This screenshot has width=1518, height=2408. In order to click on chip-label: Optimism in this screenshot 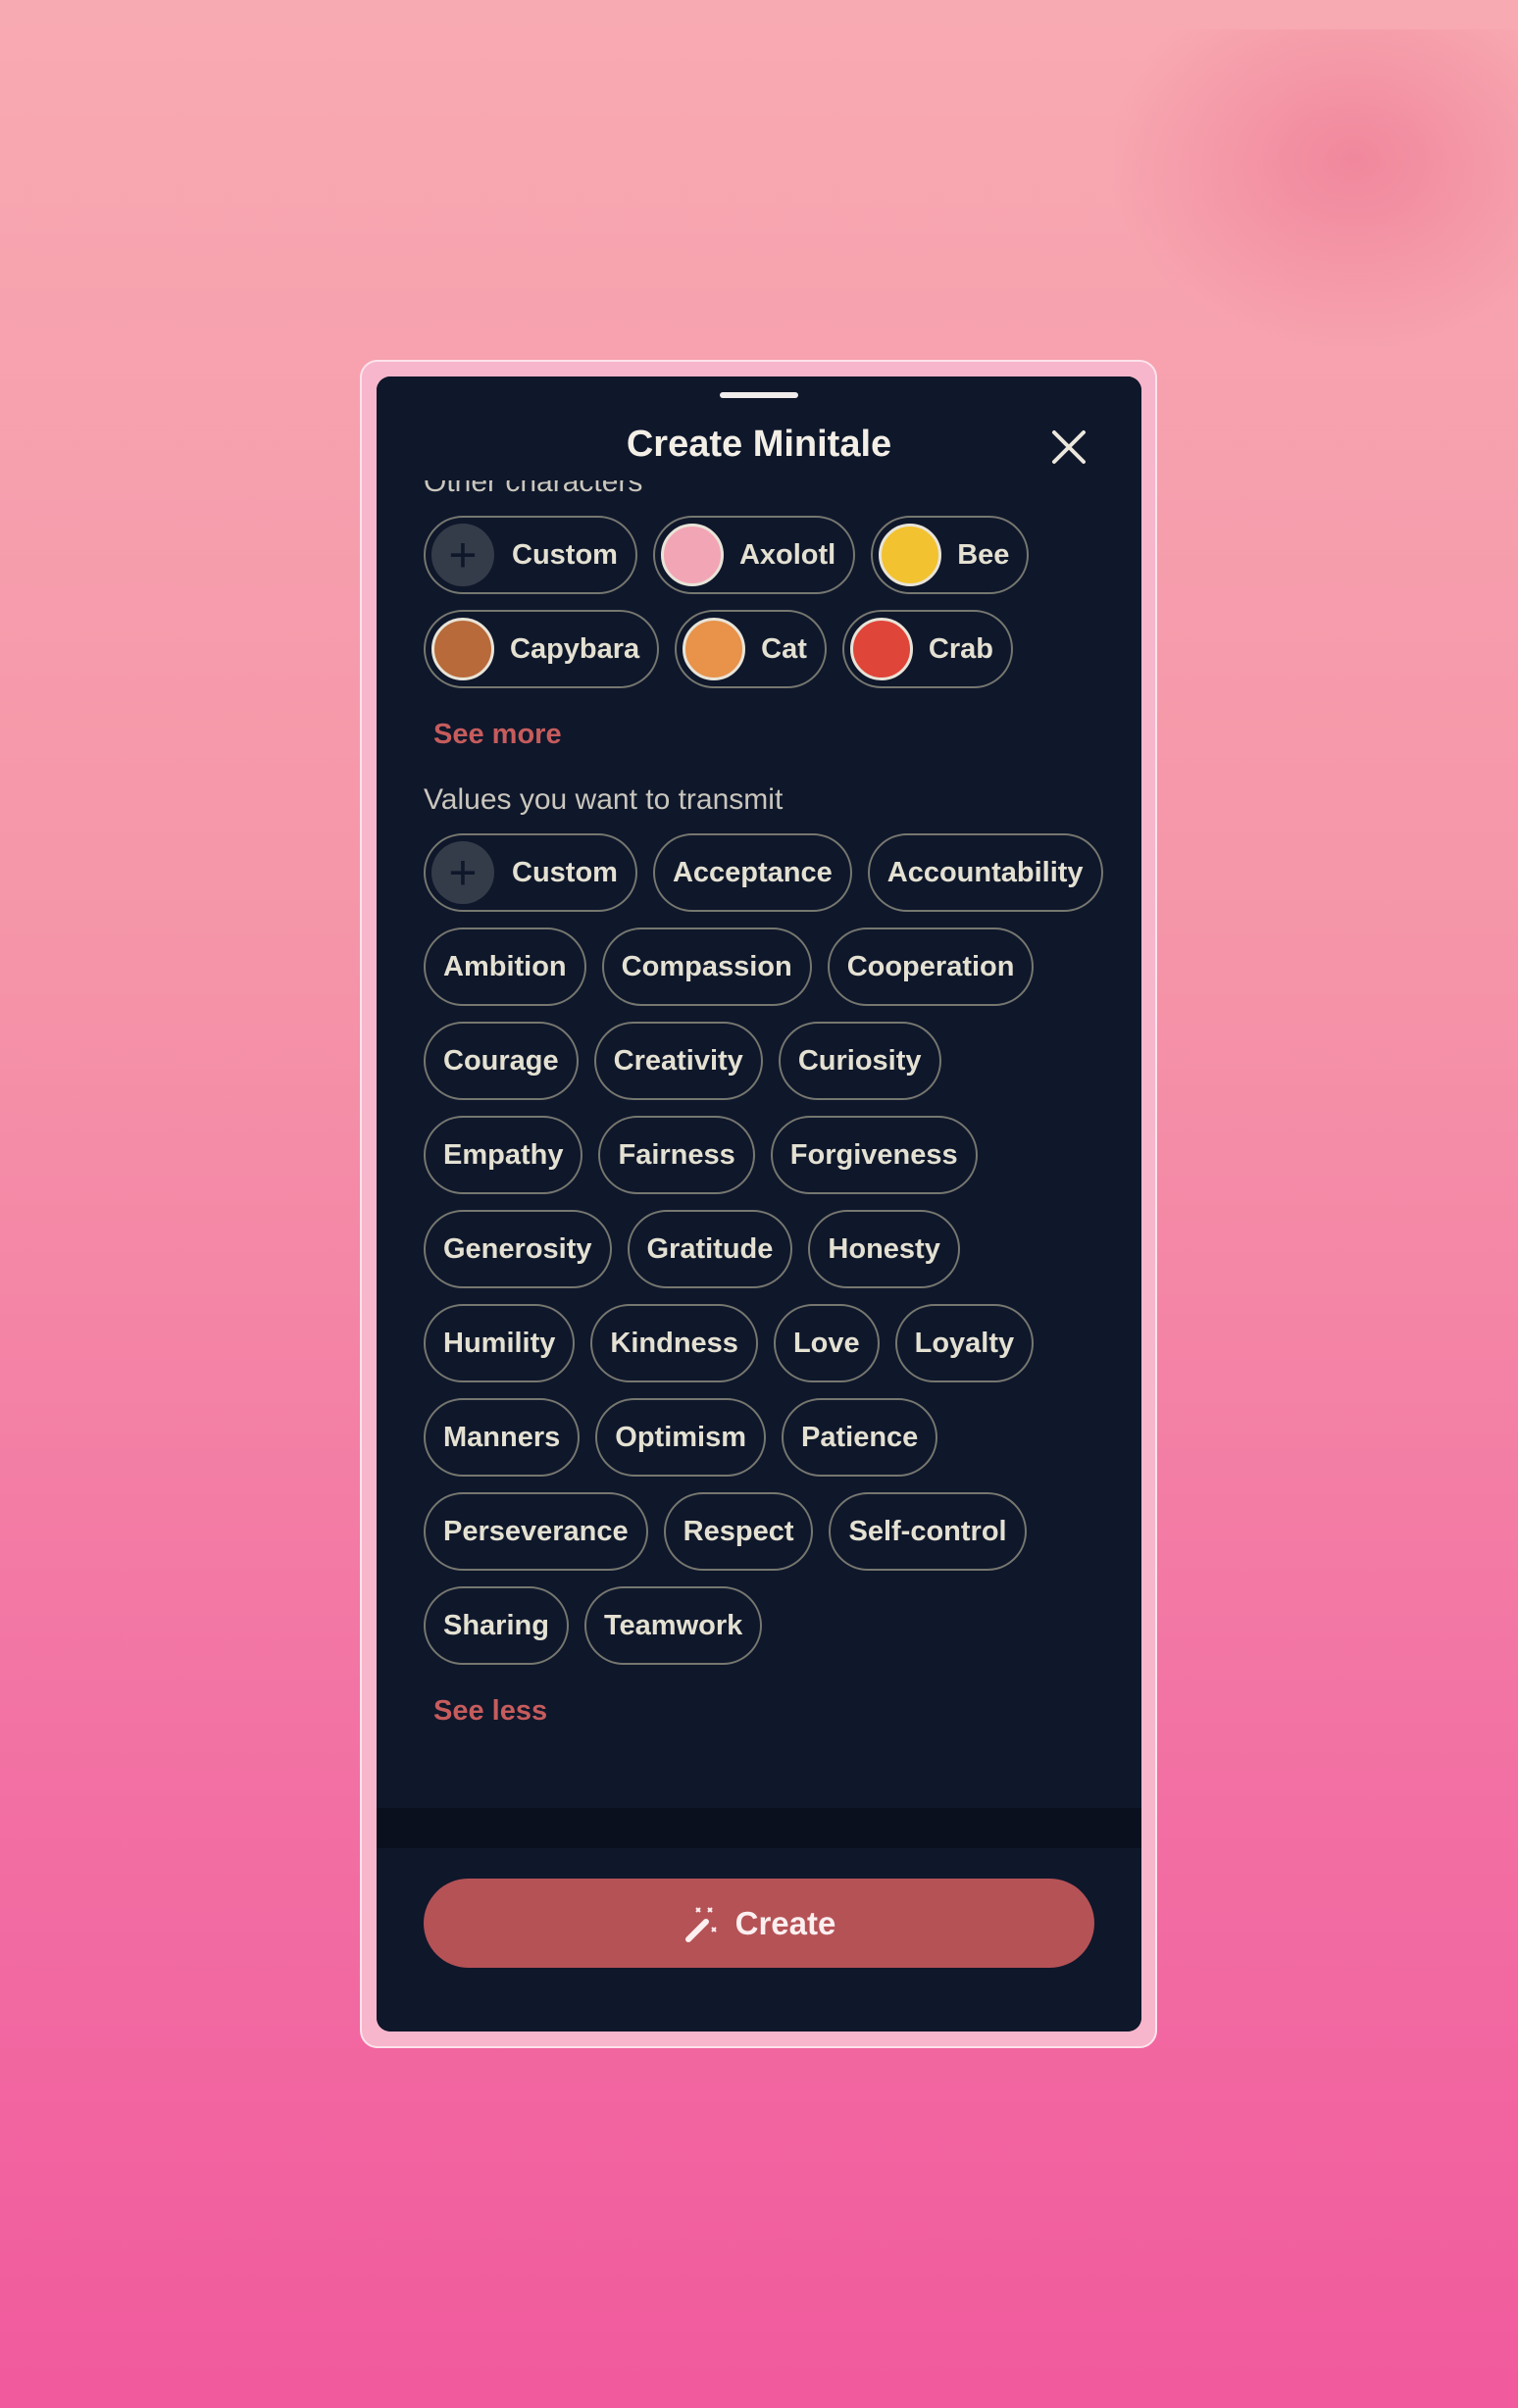, I will do `click(681, 1437)`.